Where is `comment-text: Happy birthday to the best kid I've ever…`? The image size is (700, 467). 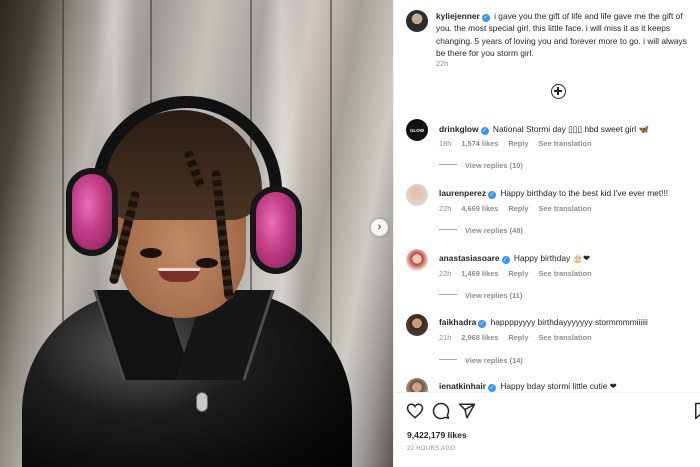
comment-text: Happy birthday to the best kid I've ever… is located at coordinates (584, 193).